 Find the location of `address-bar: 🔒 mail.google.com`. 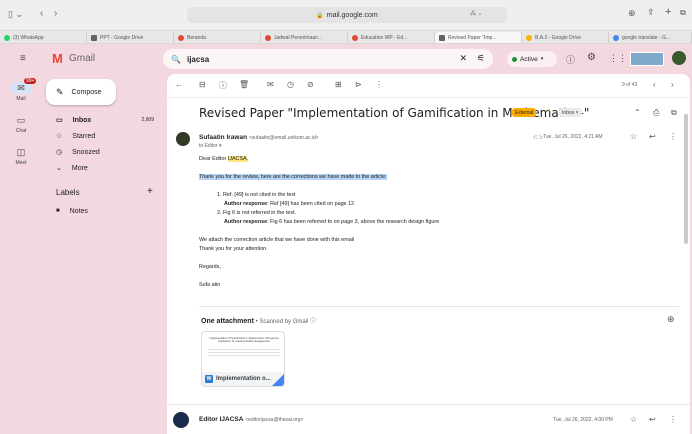

address-bar: 🔒 mail.google.com is located at coordinates (347, 15).